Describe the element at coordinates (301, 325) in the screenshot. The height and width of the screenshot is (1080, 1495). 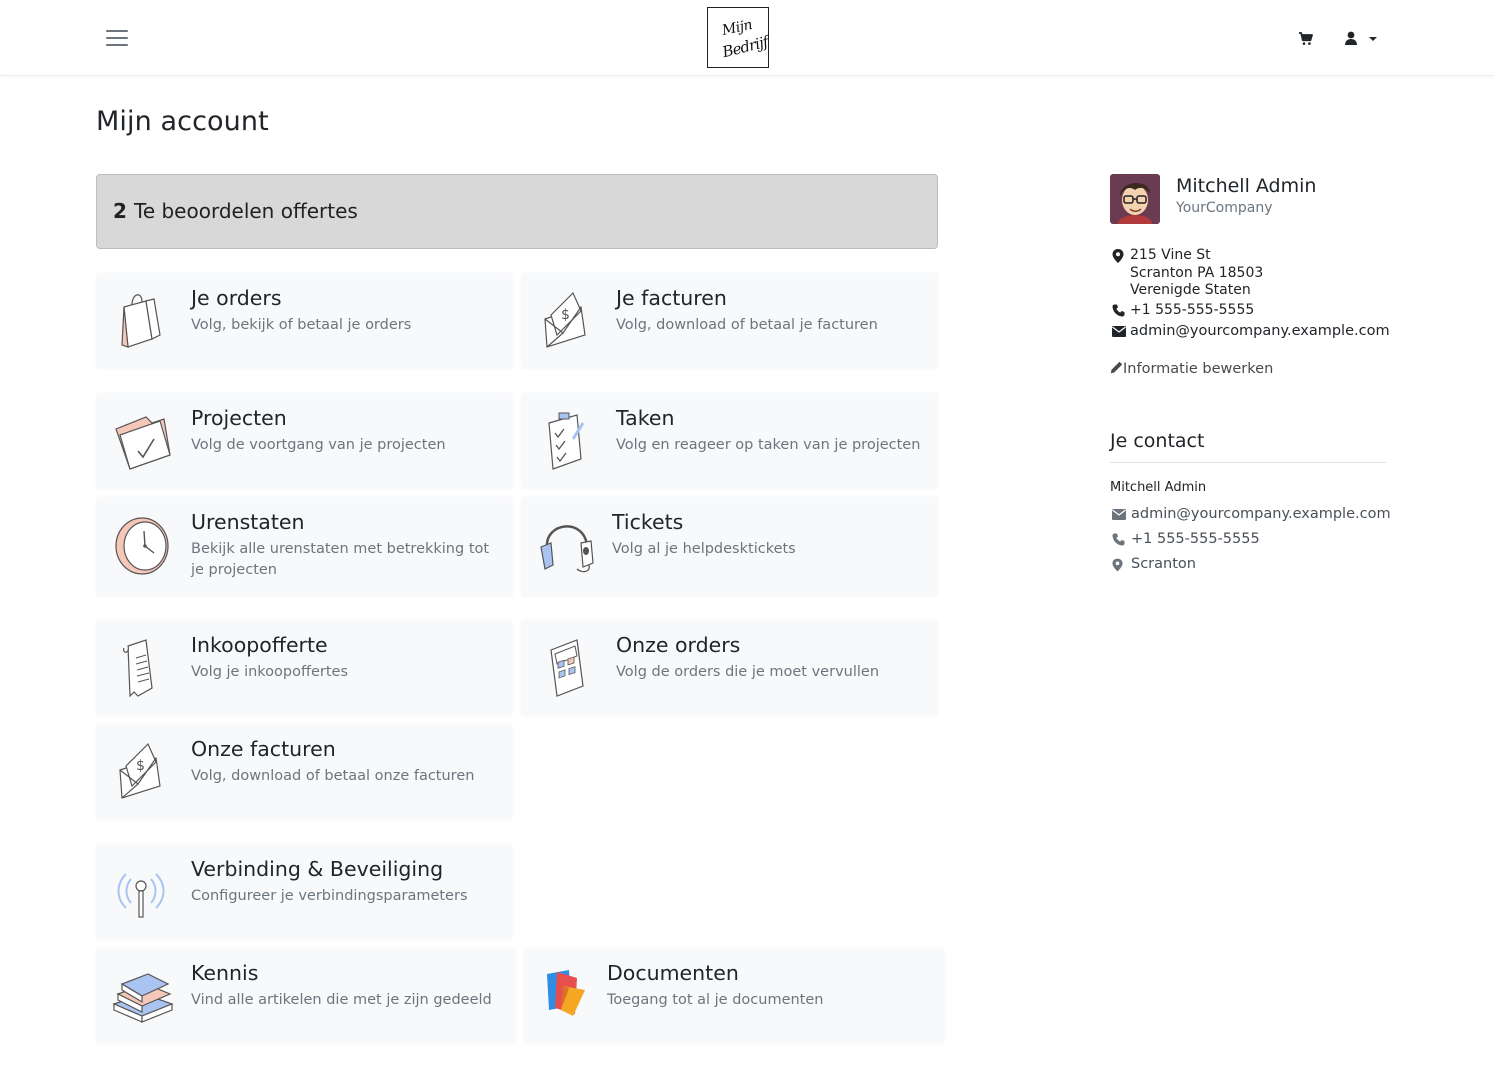
I see `card-description: Volg, bekijk of betaal je orders` at that location.